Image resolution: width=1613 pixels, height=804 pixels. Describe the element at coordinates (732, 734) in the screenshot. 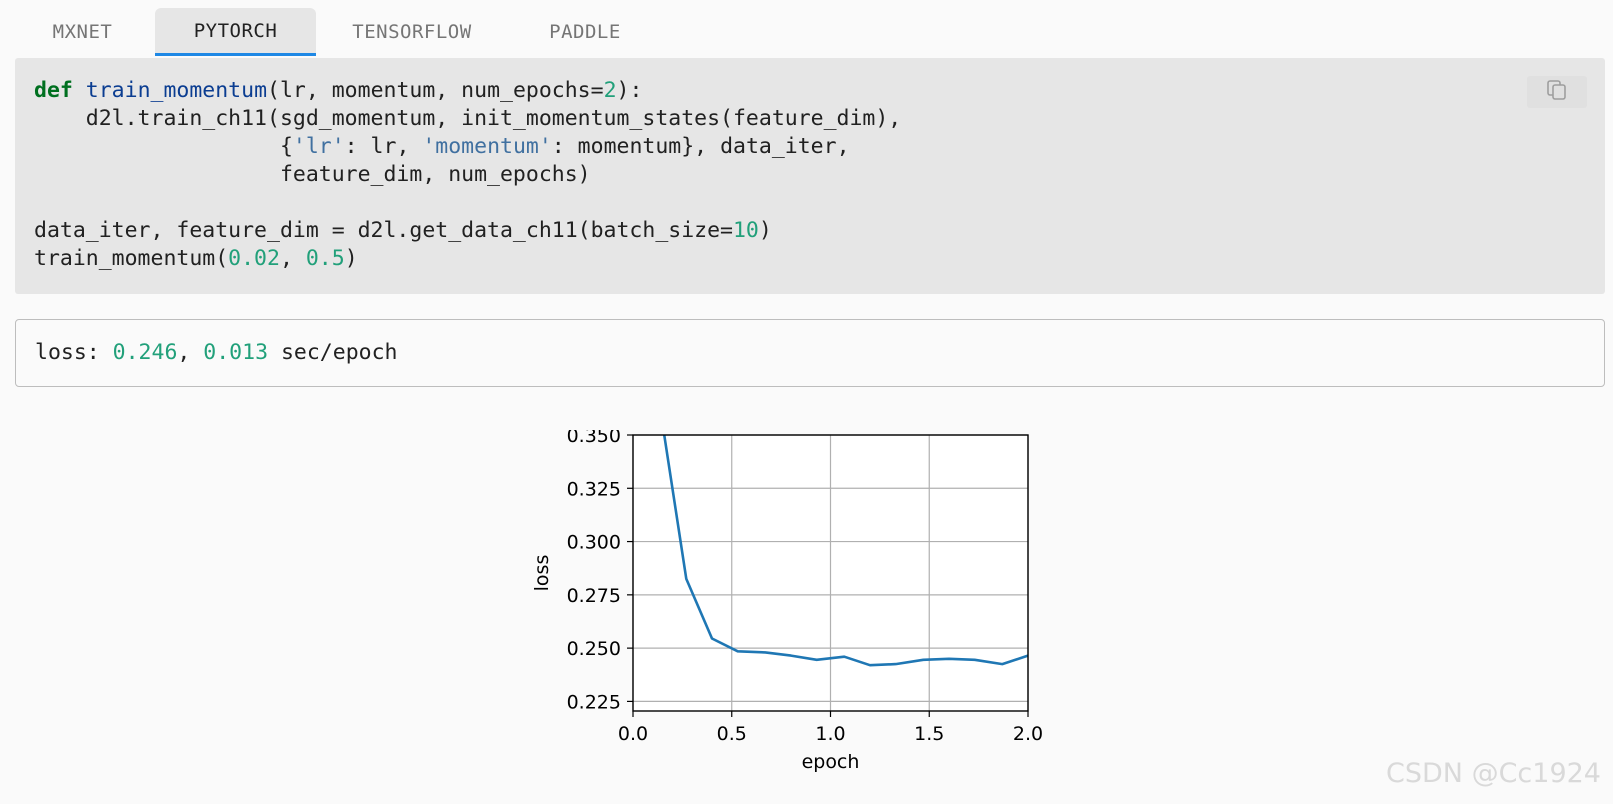

I see `x-tick-label: 0.5` at that location.